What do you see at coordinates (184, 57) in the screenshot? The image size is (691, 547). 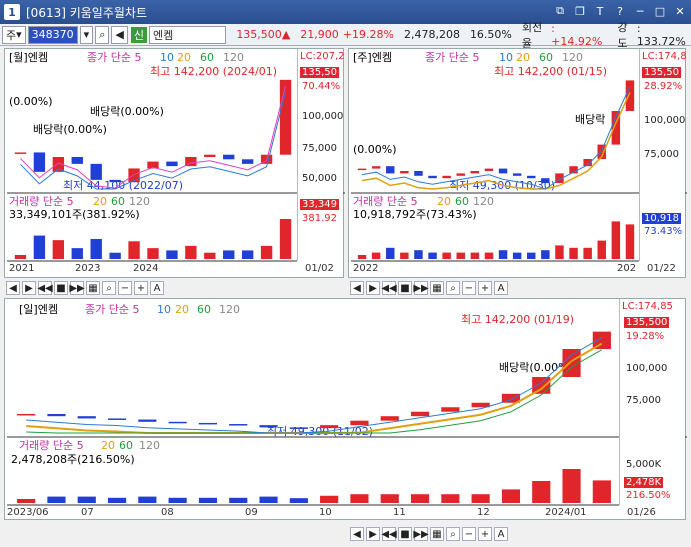 I see `monthly-ma20: 20` at bounding box center [184, 57].